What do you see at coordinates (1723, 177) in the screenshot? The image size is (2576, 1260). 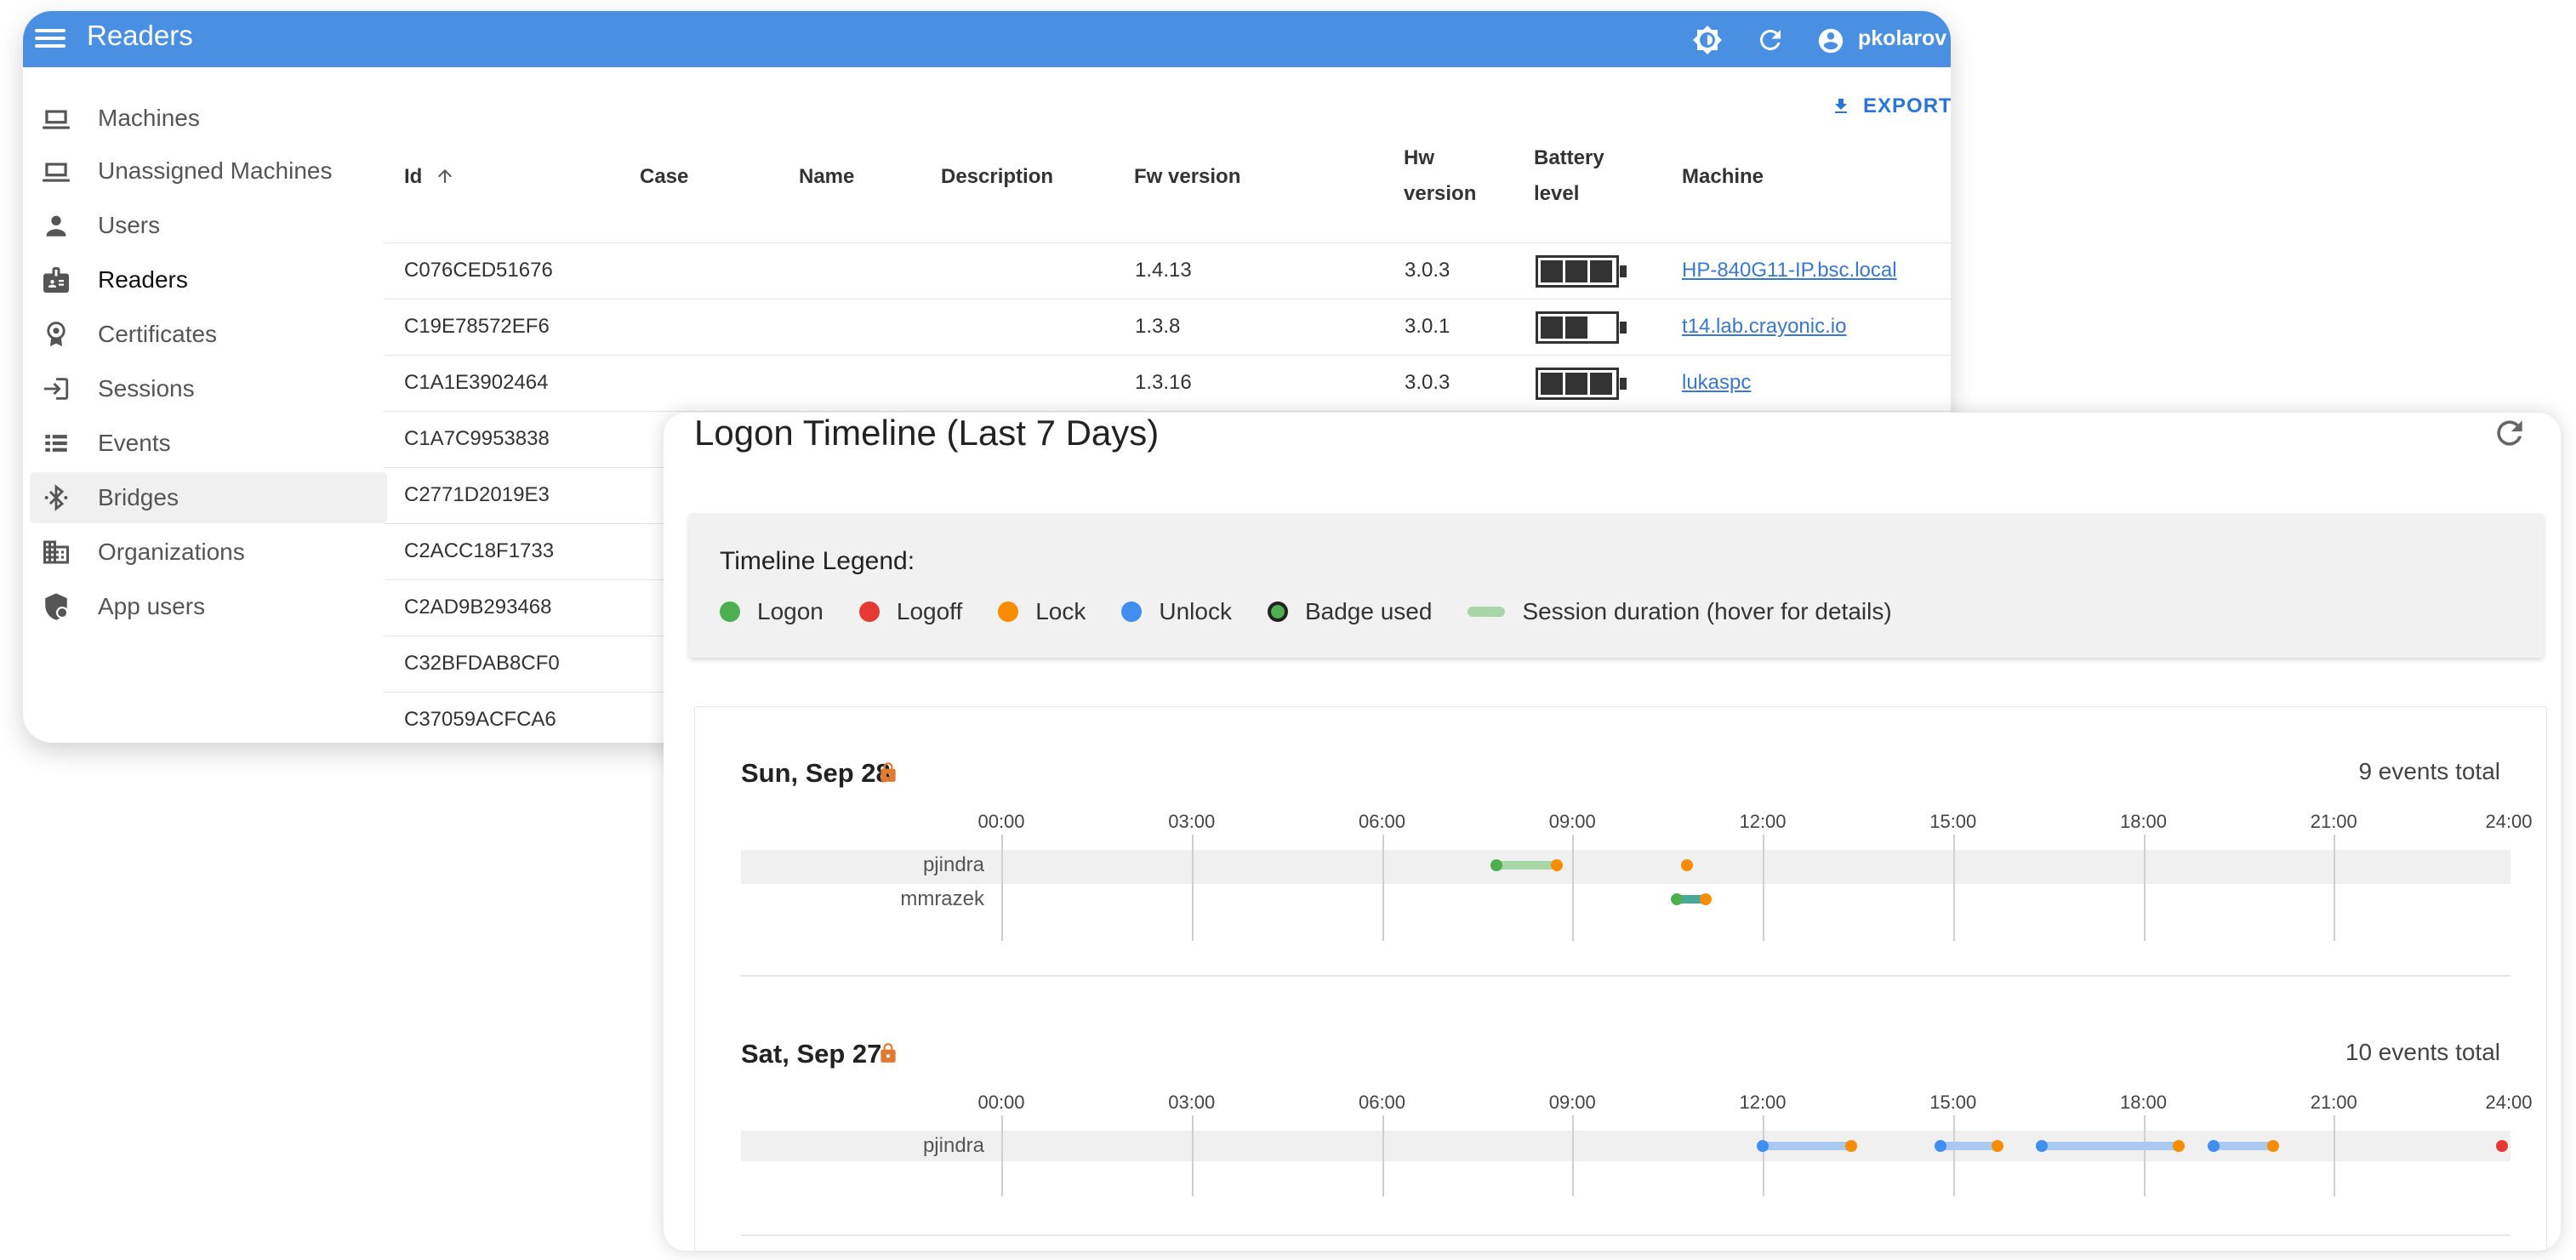 I see `col-header-machine: Machine` at bounding box center [1723, 177].